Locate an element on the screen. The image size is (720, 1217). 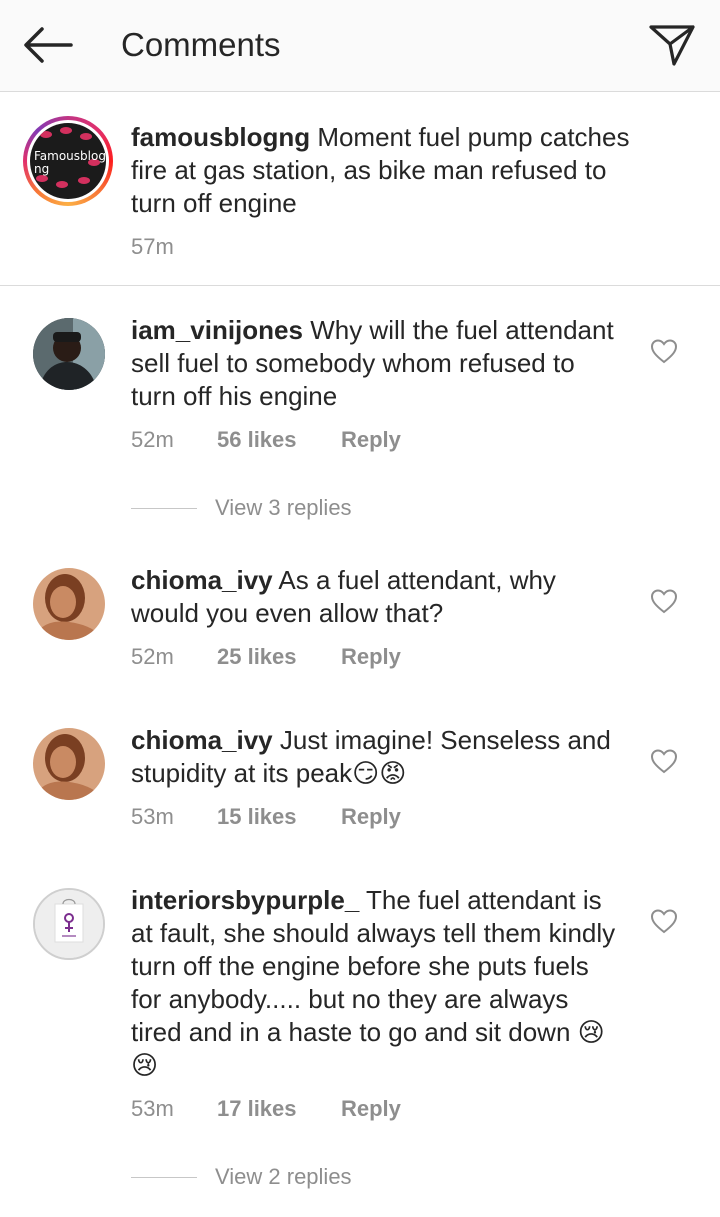
likes-count: 15 likes is located at coordinates (279, 817).